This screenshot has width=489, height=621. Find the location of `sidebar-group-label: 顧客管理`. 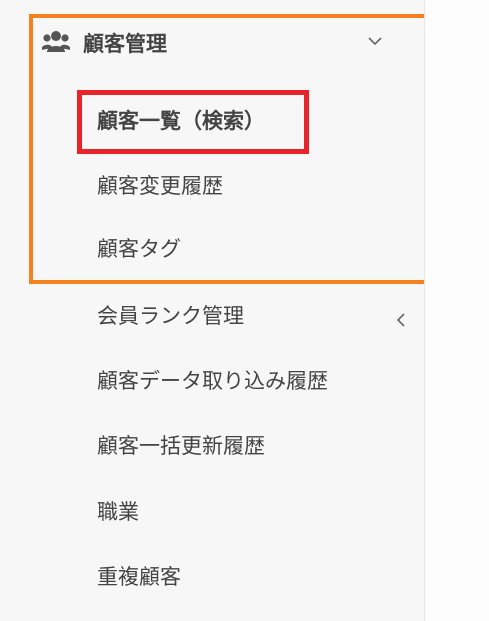

sidebar-group-label: 顧客管理 is located at coordinates (125, 44).